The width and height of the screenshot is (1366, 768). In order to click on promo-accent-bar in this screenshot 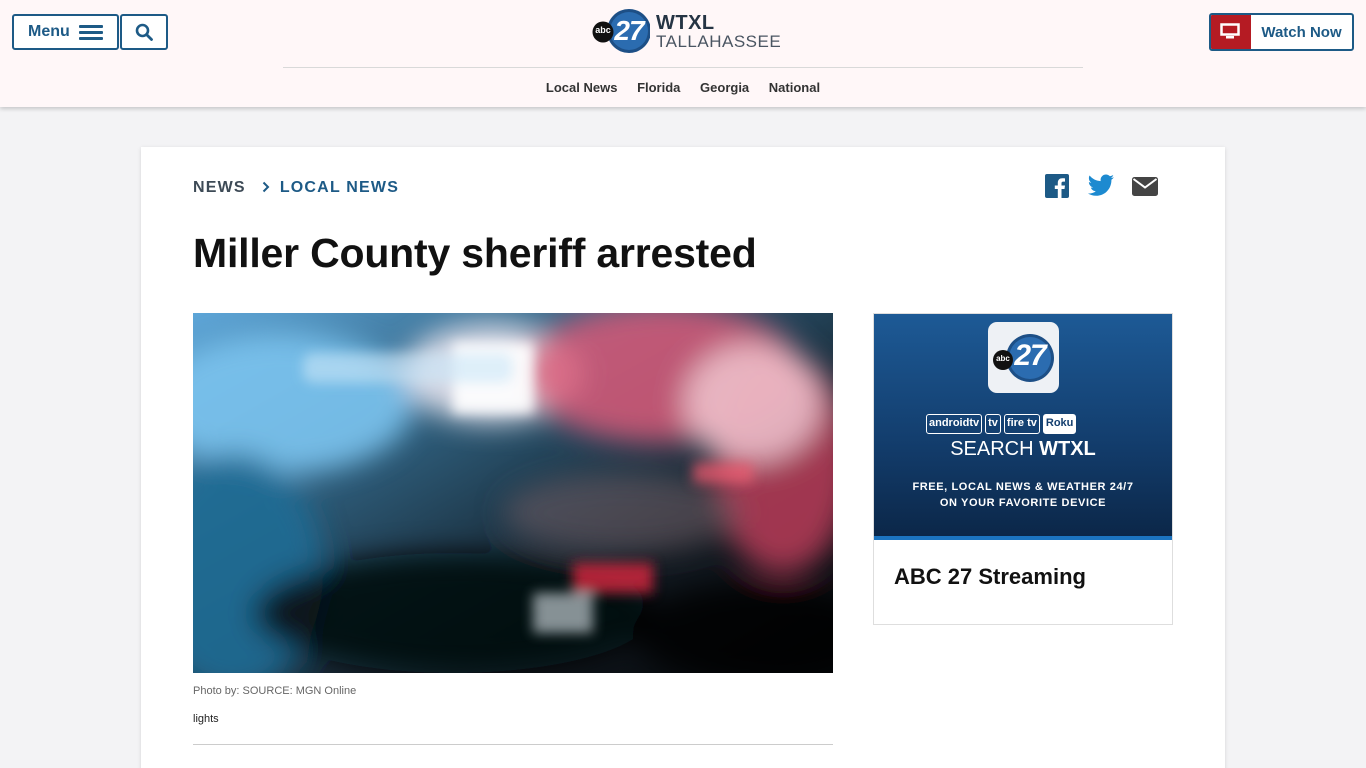, I will do `click(1023, 538)`.